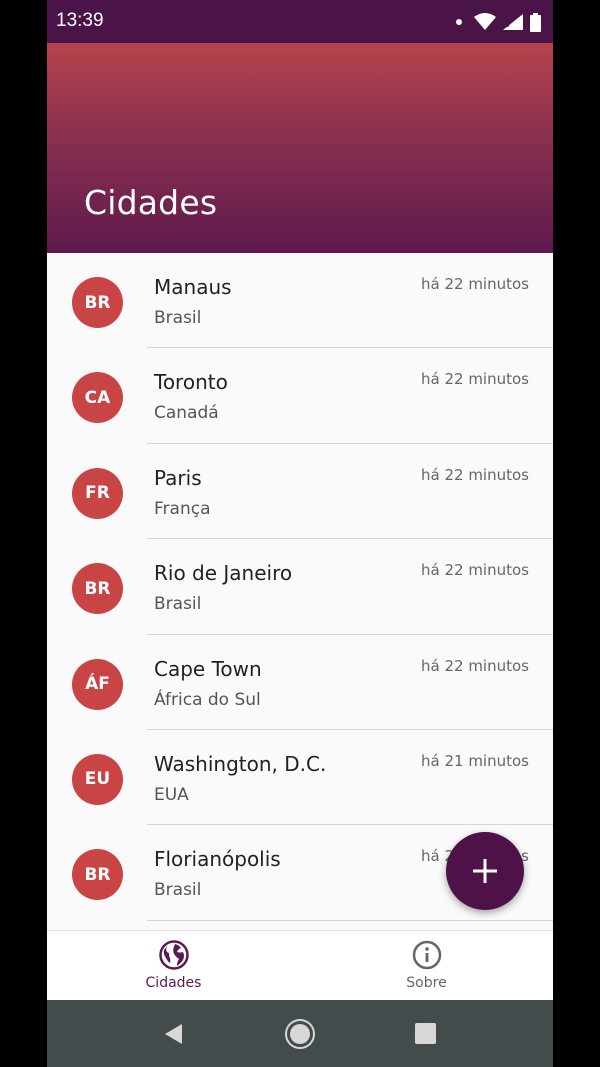 The image size is (600, 1067). Describe the element at coordinates (535, 22) in the screenshot. I see `battery-icon` at that location.